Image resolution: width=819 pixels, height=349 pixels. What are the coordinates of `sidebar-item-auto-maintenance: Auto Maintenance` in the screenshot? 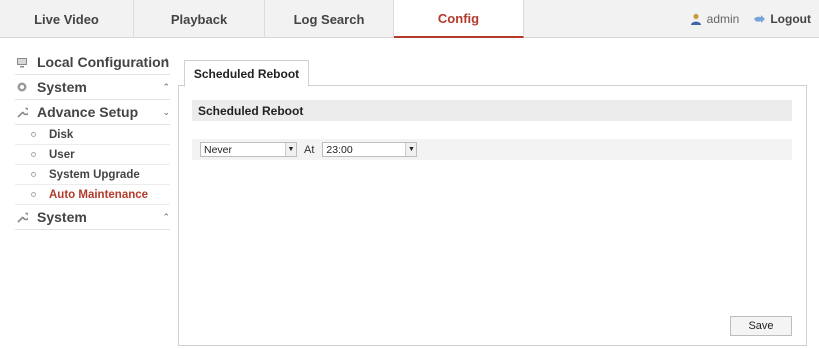 It's located at (92, 195).